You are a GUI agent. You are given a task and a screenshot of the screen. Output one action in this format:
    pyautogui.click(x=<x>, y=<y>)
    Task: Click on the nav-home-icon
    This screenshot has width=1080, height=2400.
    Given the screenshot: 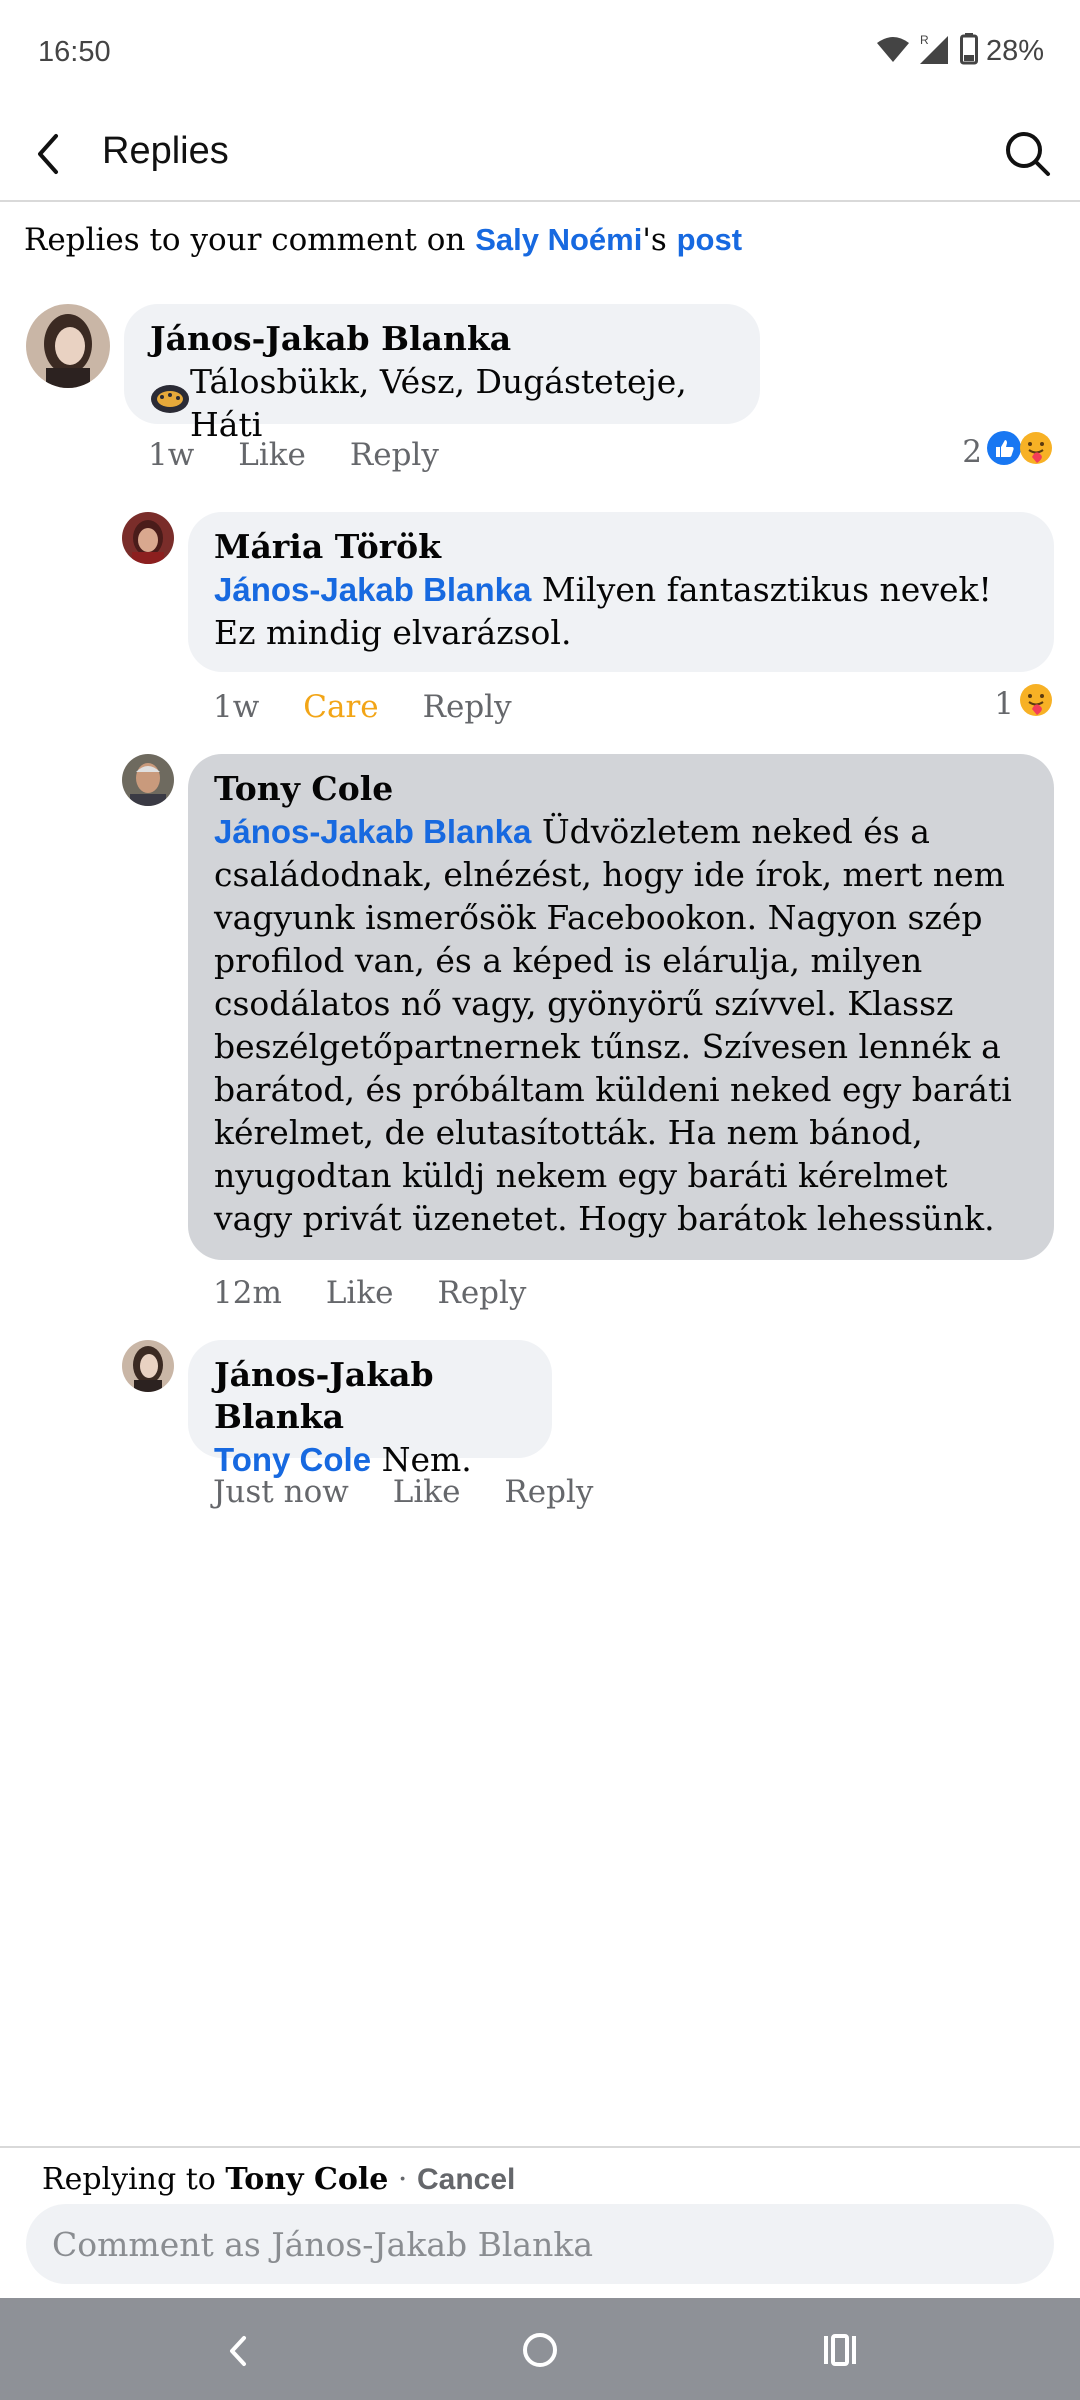 What is the action you would take?
    pyautogui.click(x=540, y=2350)
    